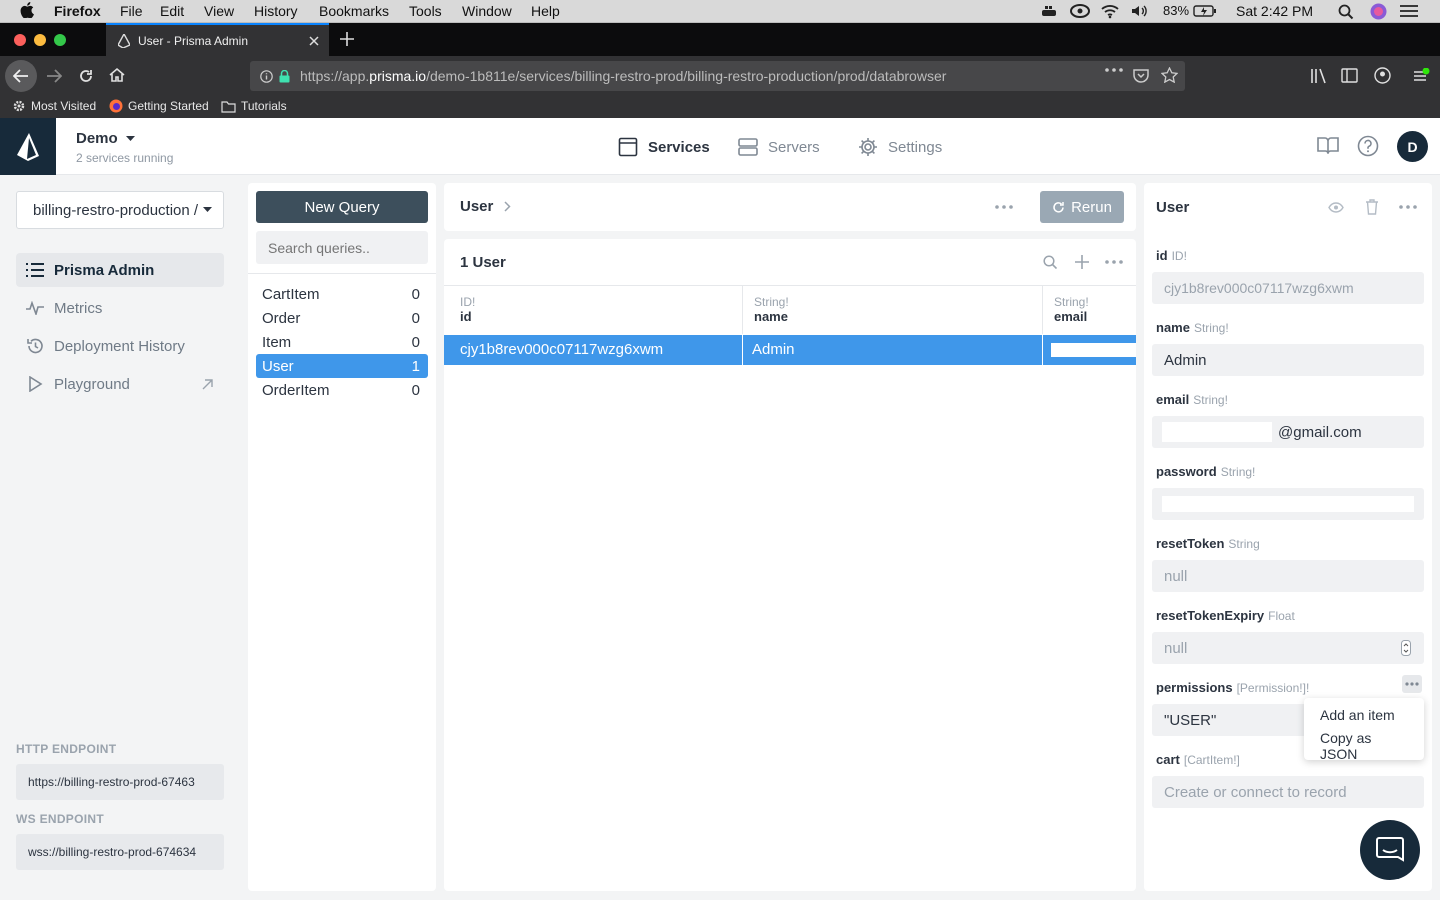 The image size is (1440, 900). I want to click on permissions-more-button, so click(1412, 684).